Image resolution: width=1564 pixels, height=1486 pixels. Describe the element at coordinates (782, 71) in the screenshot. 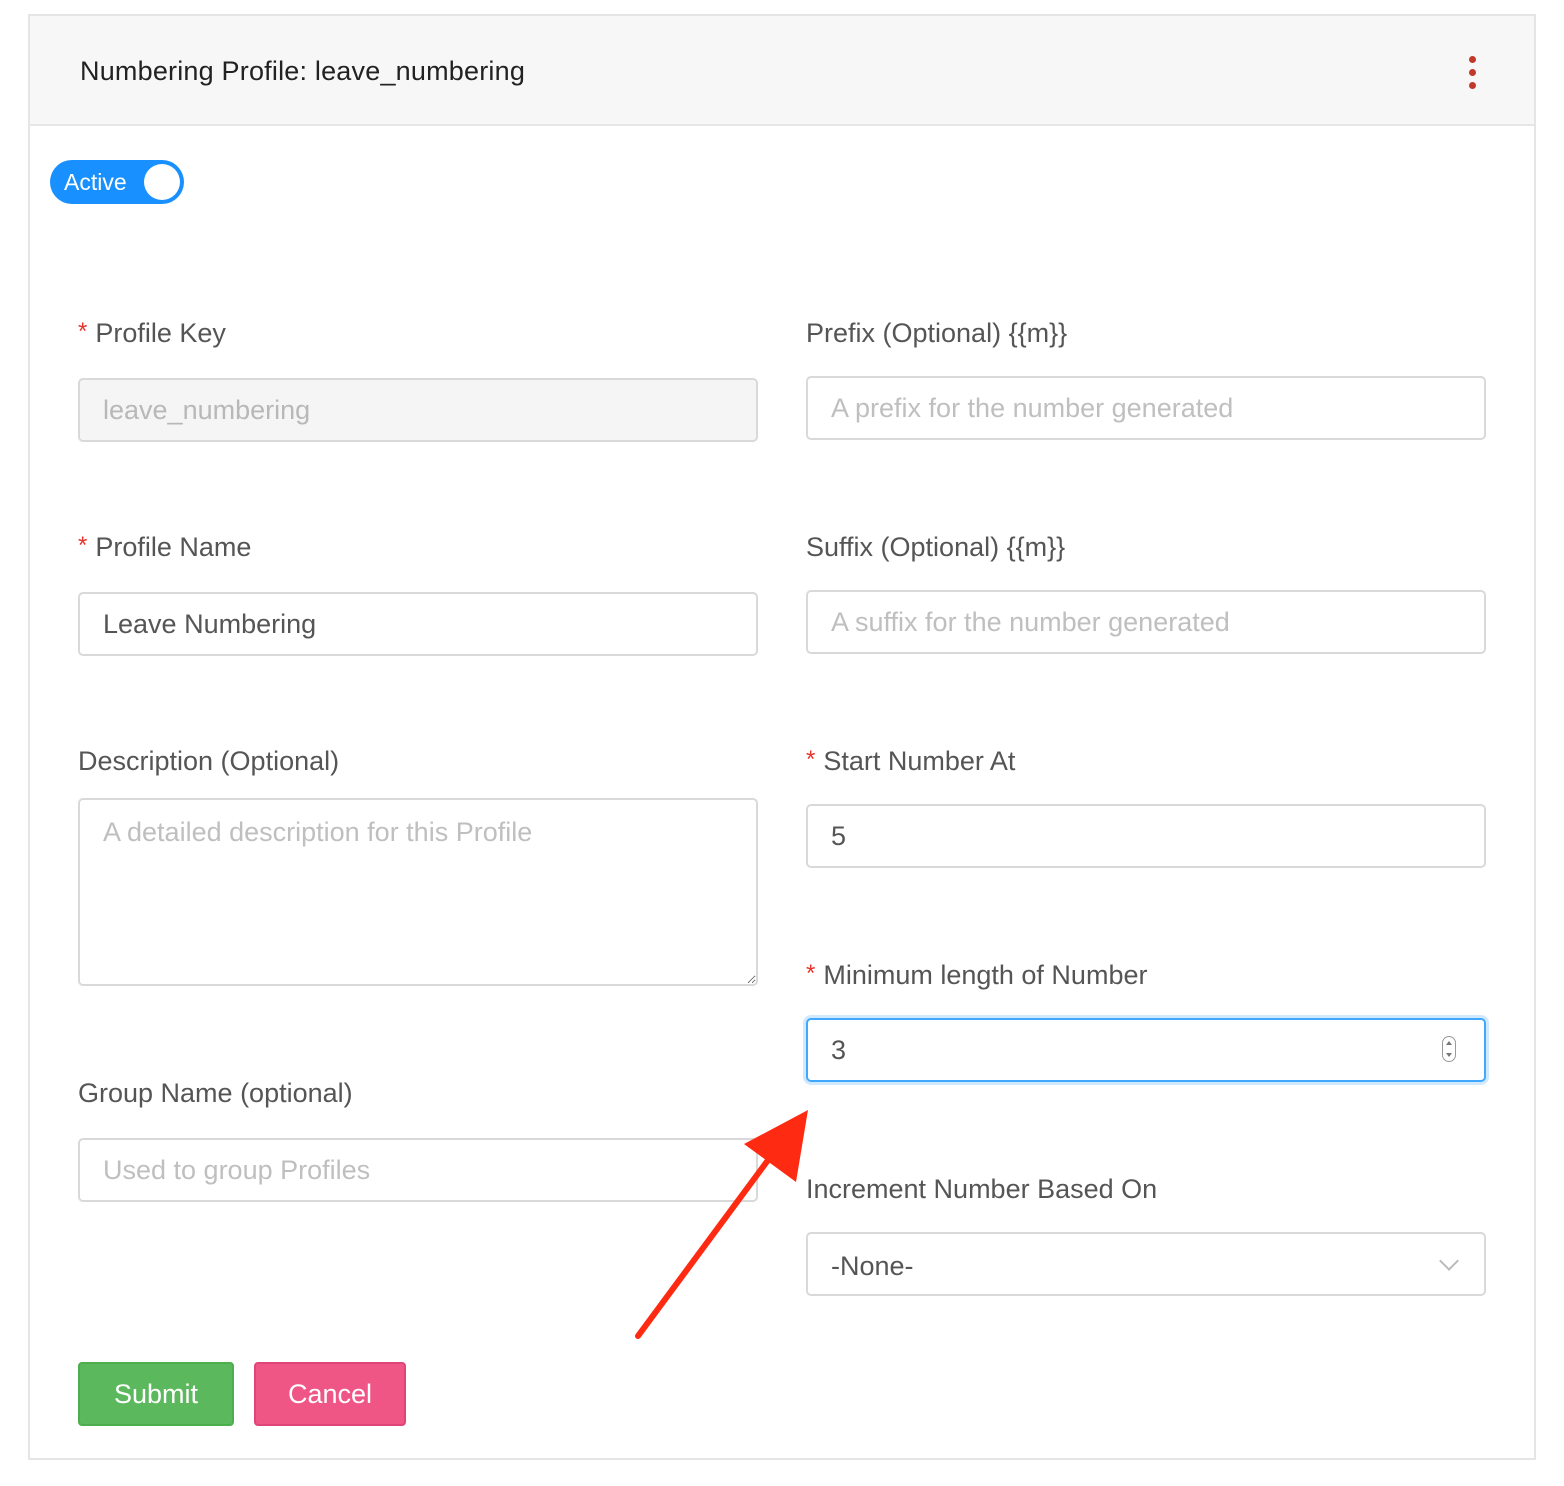

I see `panel-header: Numbering Profile: leave_numbering` at that location.